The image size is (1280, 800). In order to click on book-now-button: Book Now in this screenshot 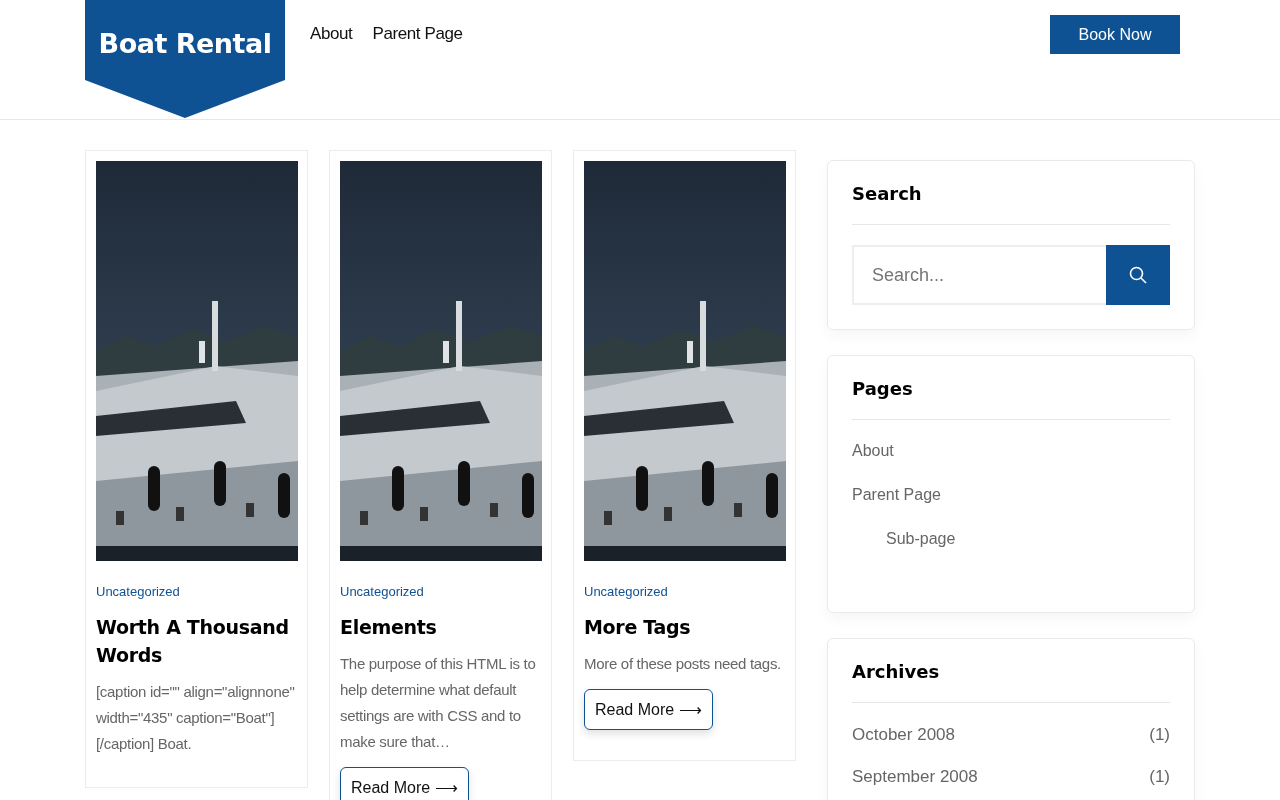, I will do `click(1115, 34)`.